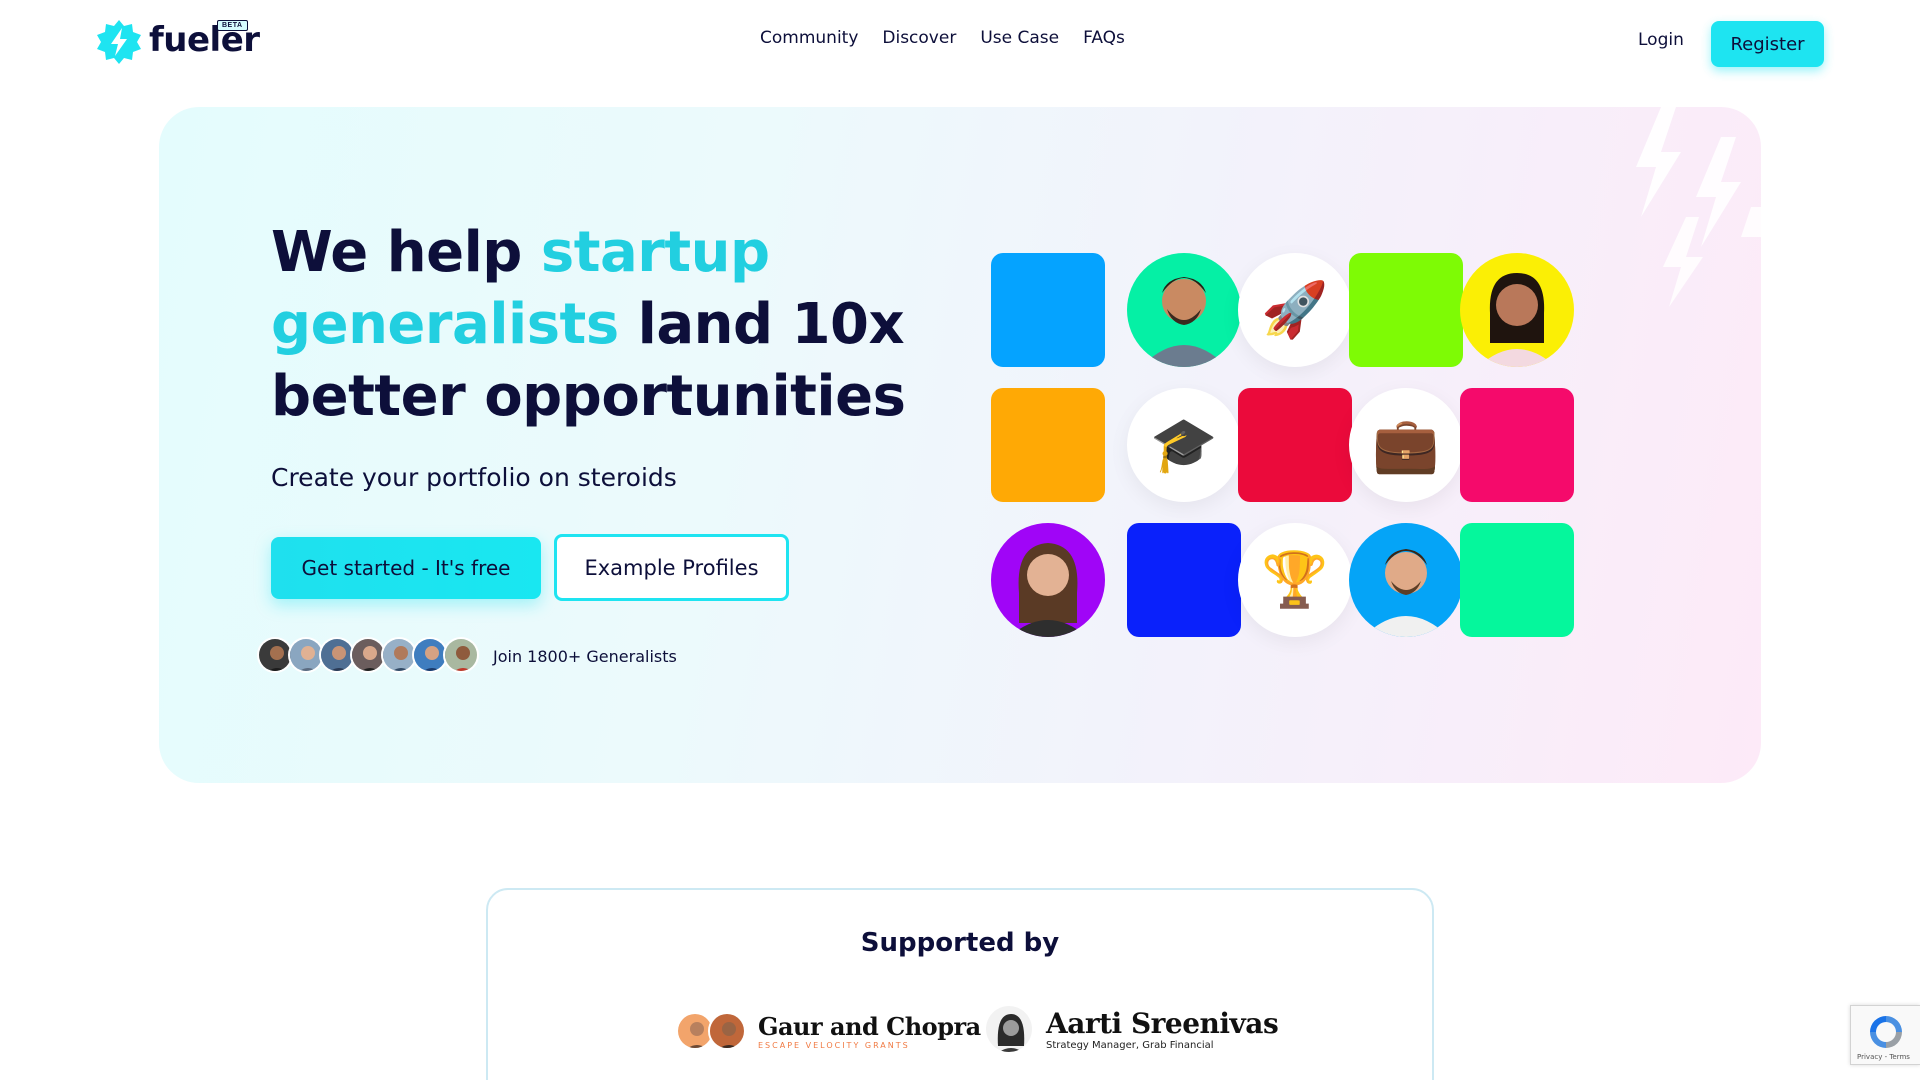 The image size is (1920, 1080). What do you see at coordinates (1184, 580) in the screenshot?
I see `royal-blue-tile` at bounding box center [1184, 580].